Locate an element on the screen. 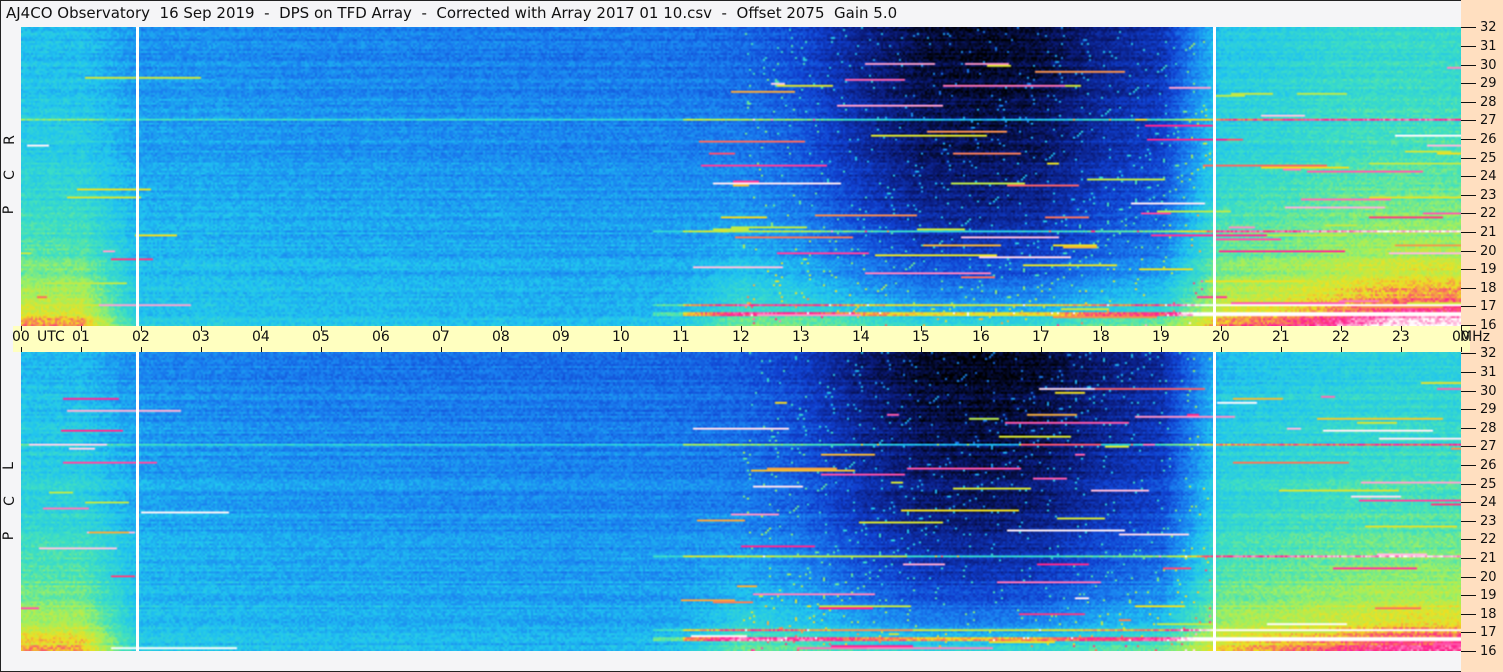 The image size is (1503, 672). lcp-panel-letter: P is located at coordinates (9, 536).